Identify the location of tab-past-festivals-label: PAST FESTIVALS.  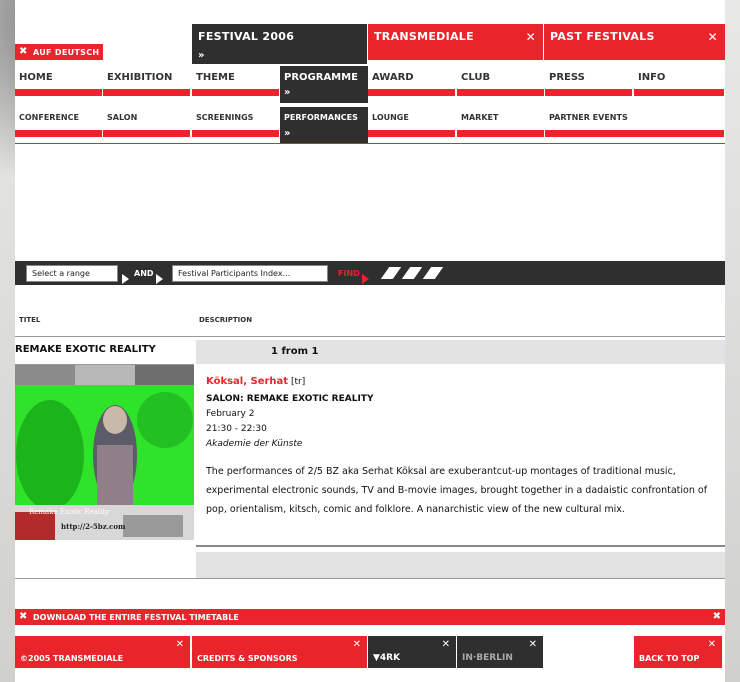
(602, 36).